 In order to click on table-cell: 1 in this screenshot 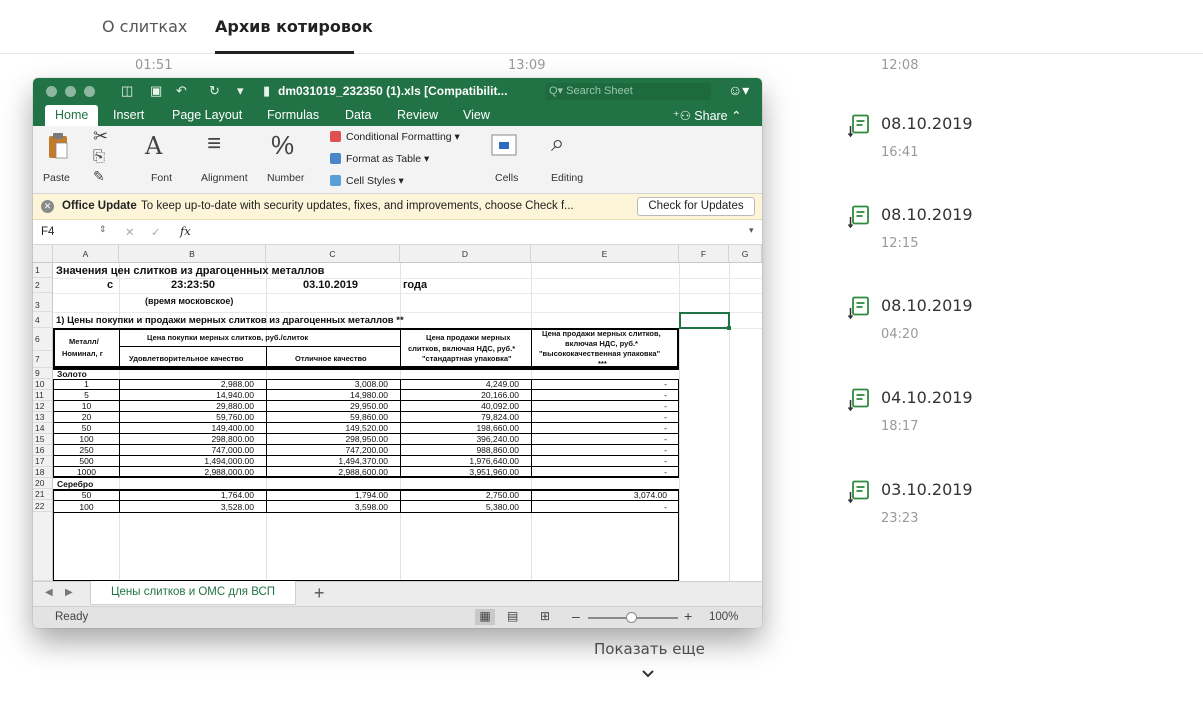, I will do `click(86, 384)`.